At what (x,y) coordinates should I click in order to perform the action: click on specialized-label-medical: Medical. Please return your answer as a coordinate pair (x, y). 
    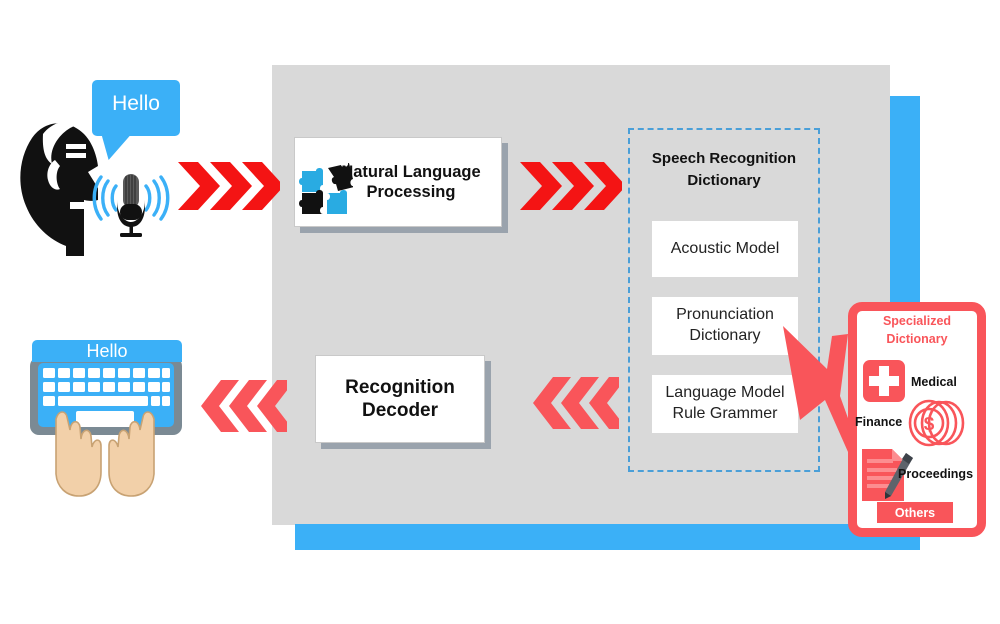
    Looking at the image, I should click on (934, 382).